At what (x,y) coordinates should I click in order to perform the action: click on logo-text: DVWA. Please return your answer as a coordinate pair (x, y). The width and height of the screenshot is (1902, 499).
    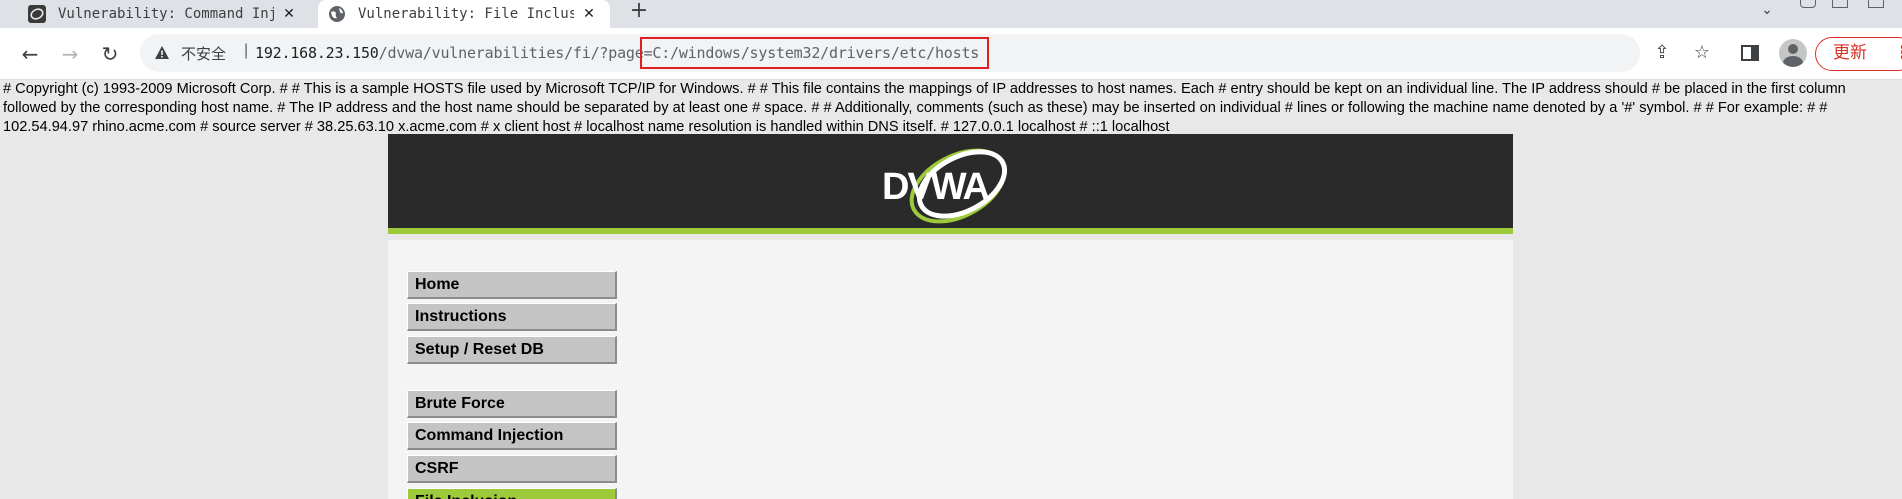
    Looking at the image, I should click on (936, 187).